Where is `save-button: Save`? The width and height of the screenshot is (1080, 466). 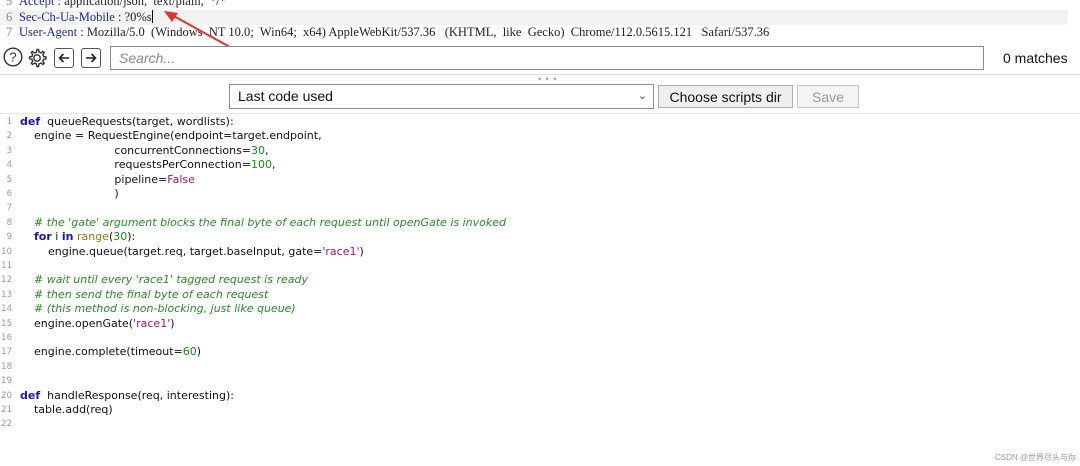
save-button: Save is located at coordinates (828, 96).